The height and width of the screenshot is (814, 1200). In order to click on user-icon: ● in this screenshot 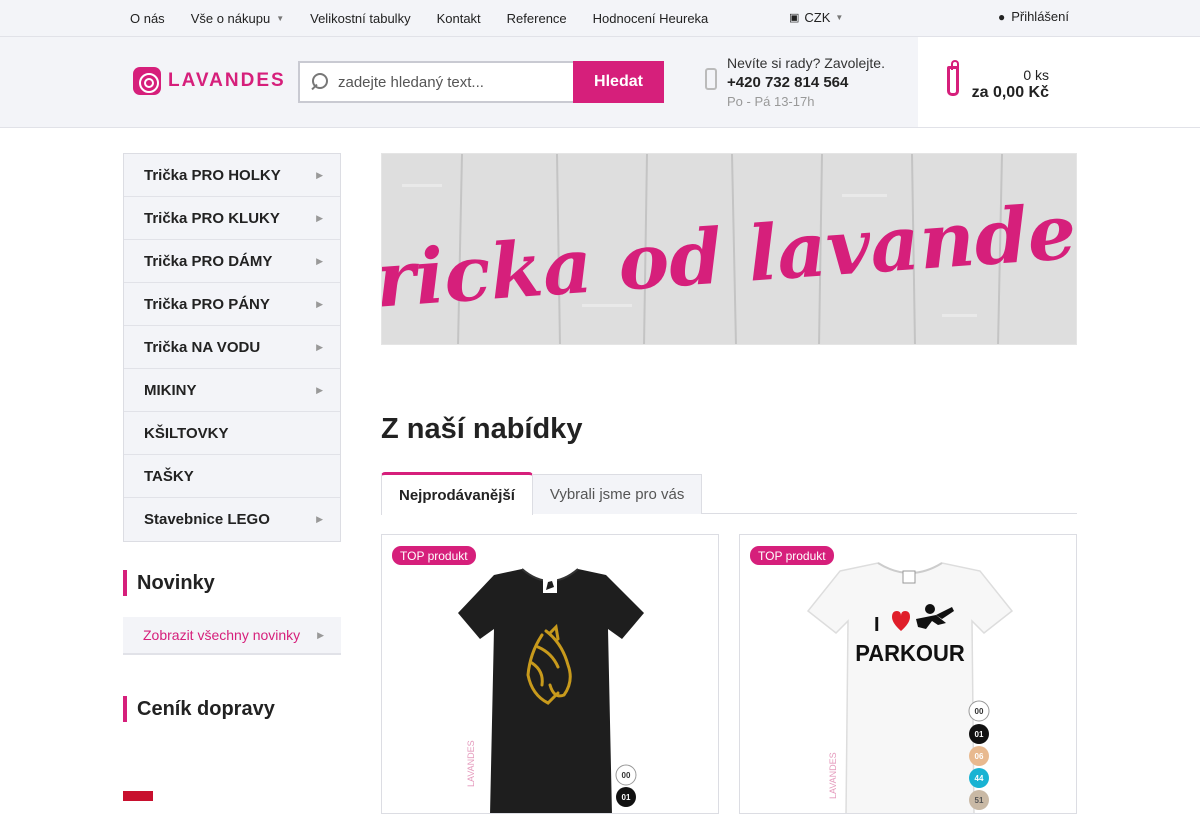, I will do `click(1001, 16)`.